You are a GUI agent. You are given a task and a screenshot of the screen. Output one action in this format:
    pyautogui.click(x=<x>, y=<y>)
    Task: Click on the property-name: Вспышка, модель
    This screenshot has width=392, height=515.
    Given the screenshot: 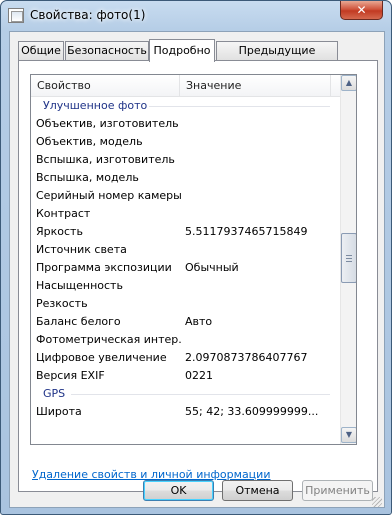 What is the action you would take?
    pyautogui.click(x=87, y=177)
    